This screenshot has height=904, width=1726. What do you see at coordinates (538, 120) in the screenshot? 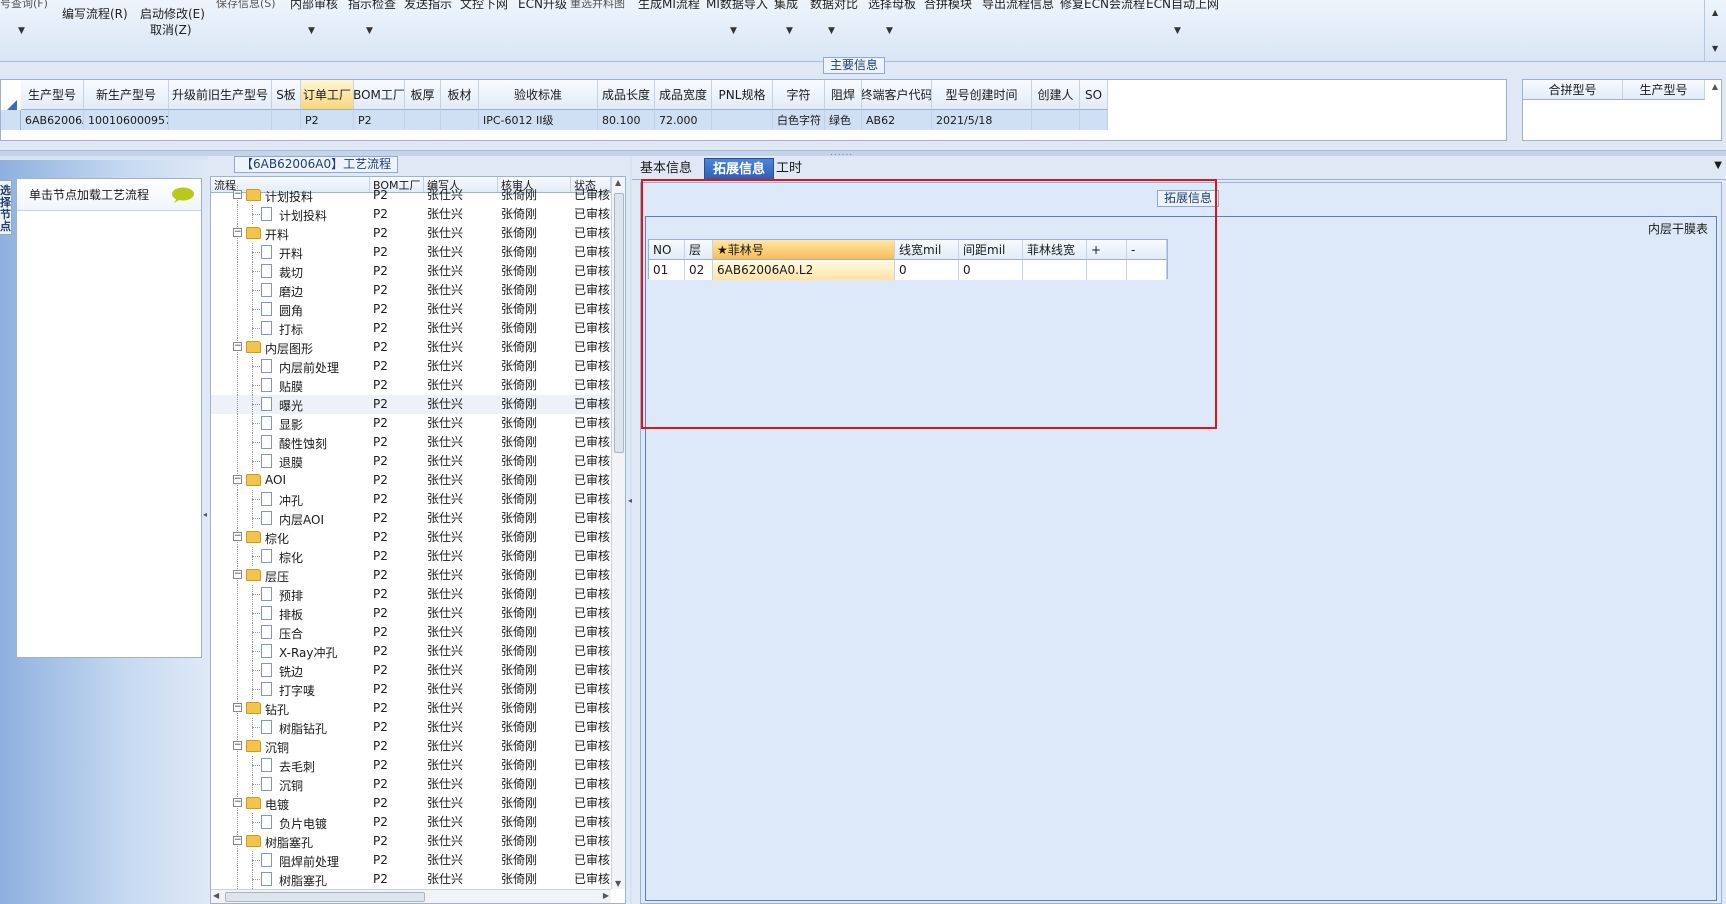
I see `table-cell: IPC-6012 II级` at bounding box center [538, 120].